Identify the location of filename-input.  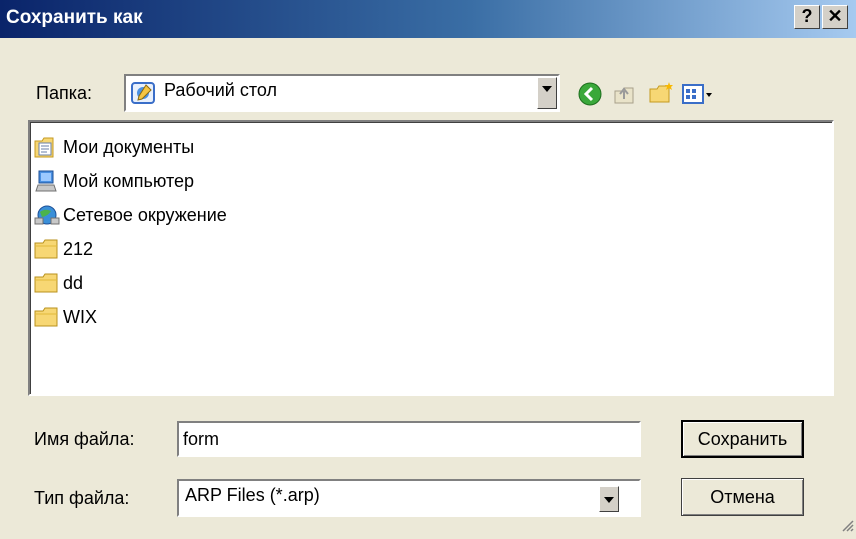
(409, 439).